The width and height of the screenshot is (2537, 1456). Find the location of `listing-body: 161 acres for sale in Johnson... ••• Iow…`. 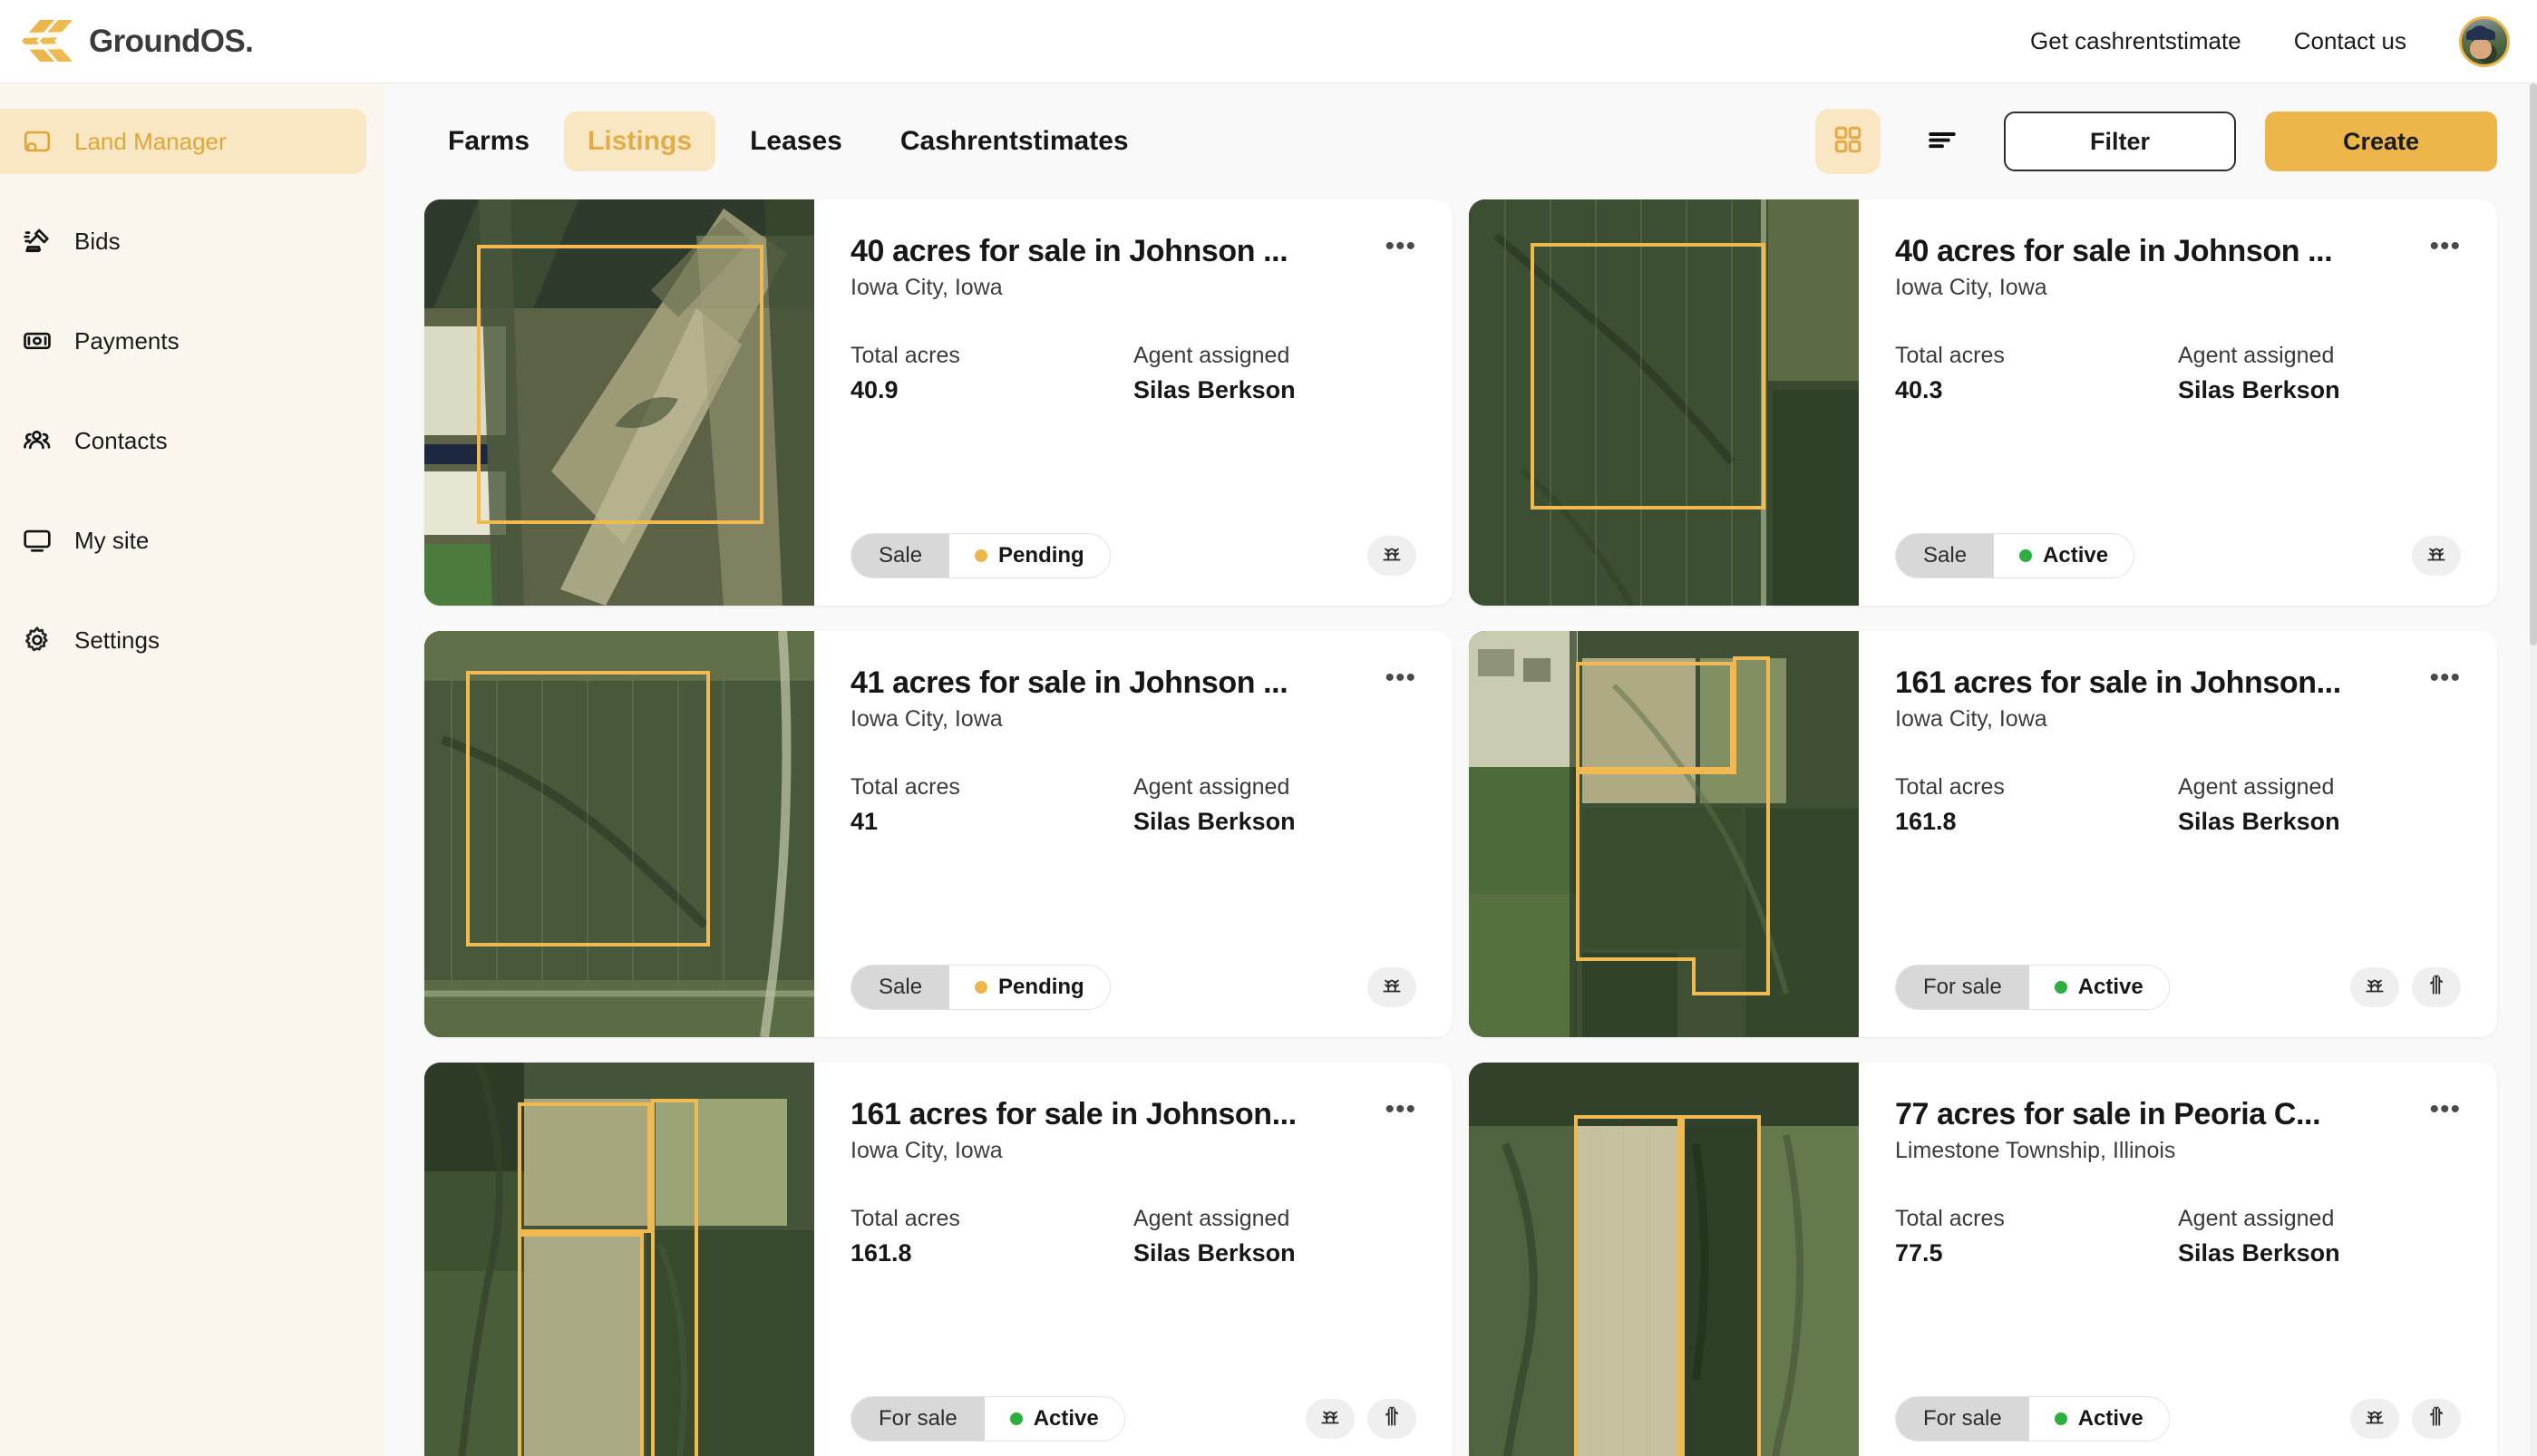

listing-body: 161 acres for sale in Johnson... ••• Iow… is located at coordinates (1133, 1259).